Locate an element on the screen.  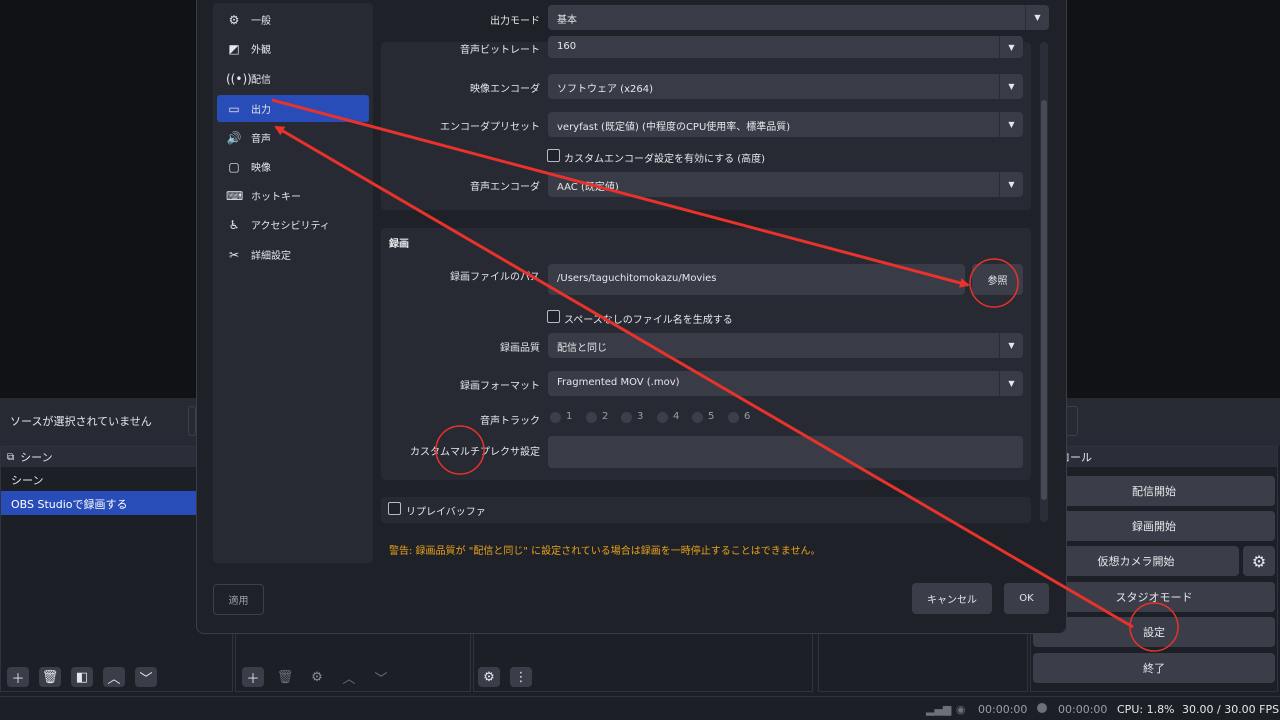
annotation-arrow is located at coordinates (620, 193).